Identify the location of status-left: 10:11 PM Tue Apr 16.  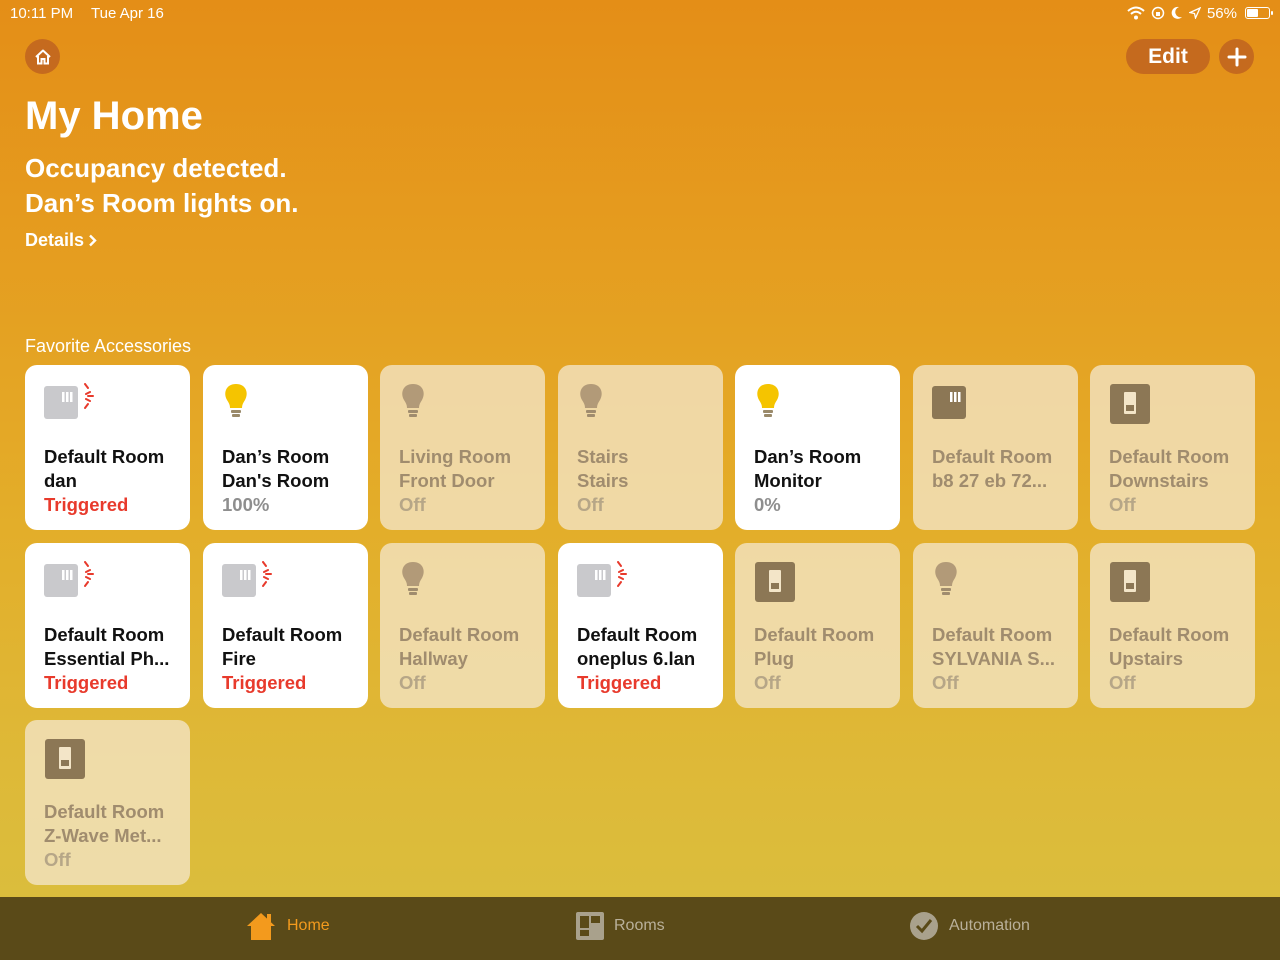
(94, 13).